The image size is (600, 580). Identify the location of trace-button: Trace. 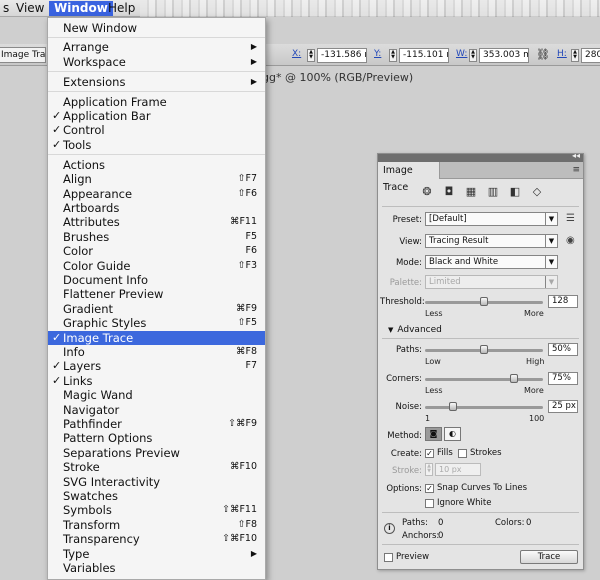
(549, 557).